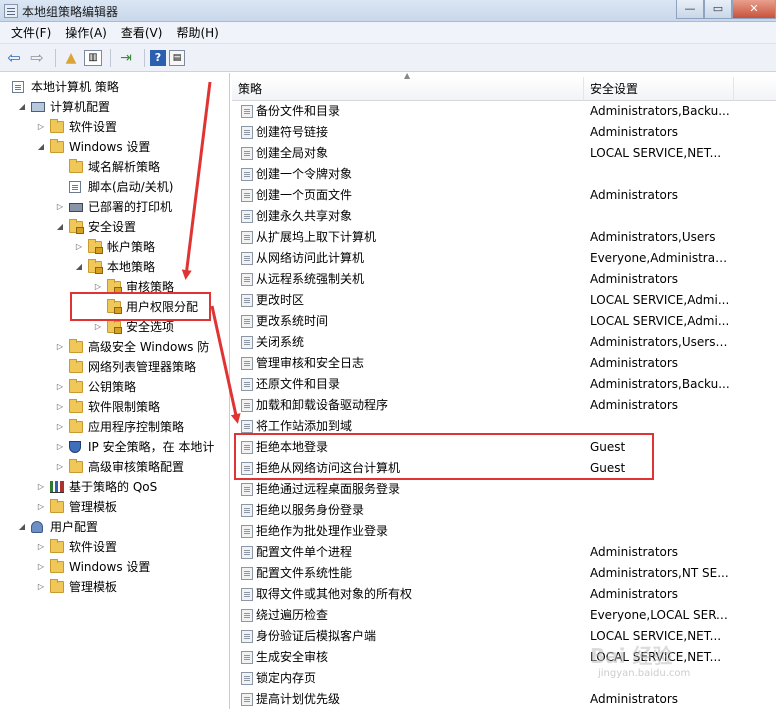  What do you see at coordinates (14, 58) in the screenshot?
I see `back-icon: ⇦` at bounding box center [14, 58].